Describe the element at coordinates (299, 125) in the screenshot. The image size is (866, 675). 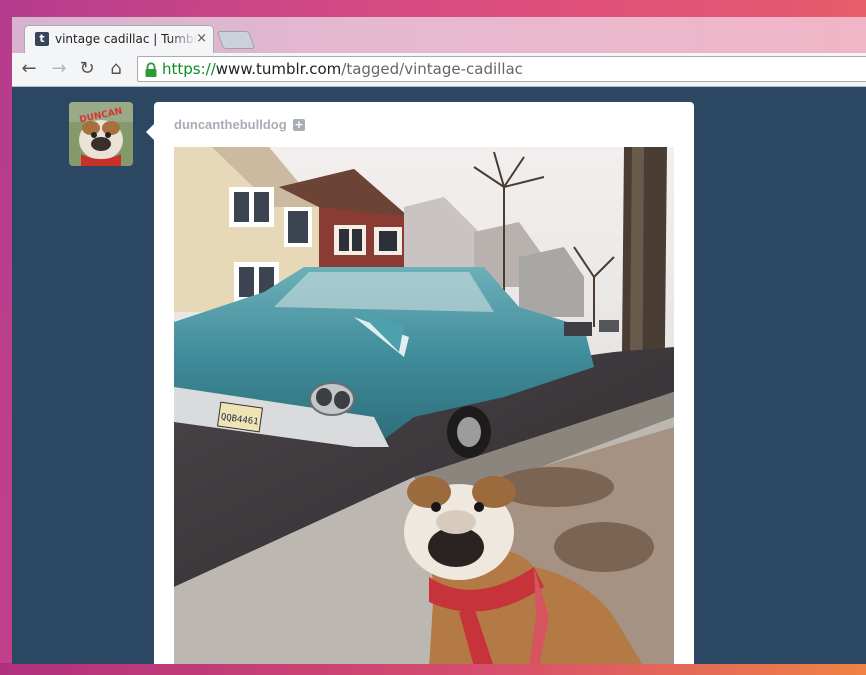
I see `follow-plus-icon: +` at that location.